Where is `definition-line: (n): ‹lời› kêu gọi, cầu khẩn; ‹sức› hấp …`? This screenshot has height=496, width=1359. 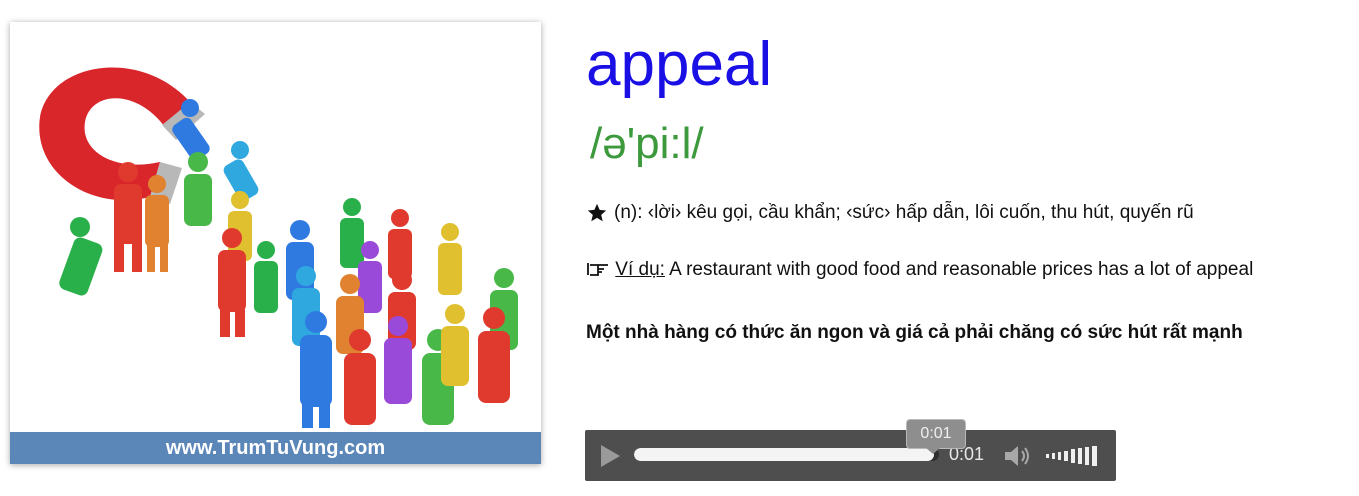
definition-line: (n): ‹lời› kêu gọi, cầu khẩn; ‹sức› hấp … is located at coordinates (966, 213).